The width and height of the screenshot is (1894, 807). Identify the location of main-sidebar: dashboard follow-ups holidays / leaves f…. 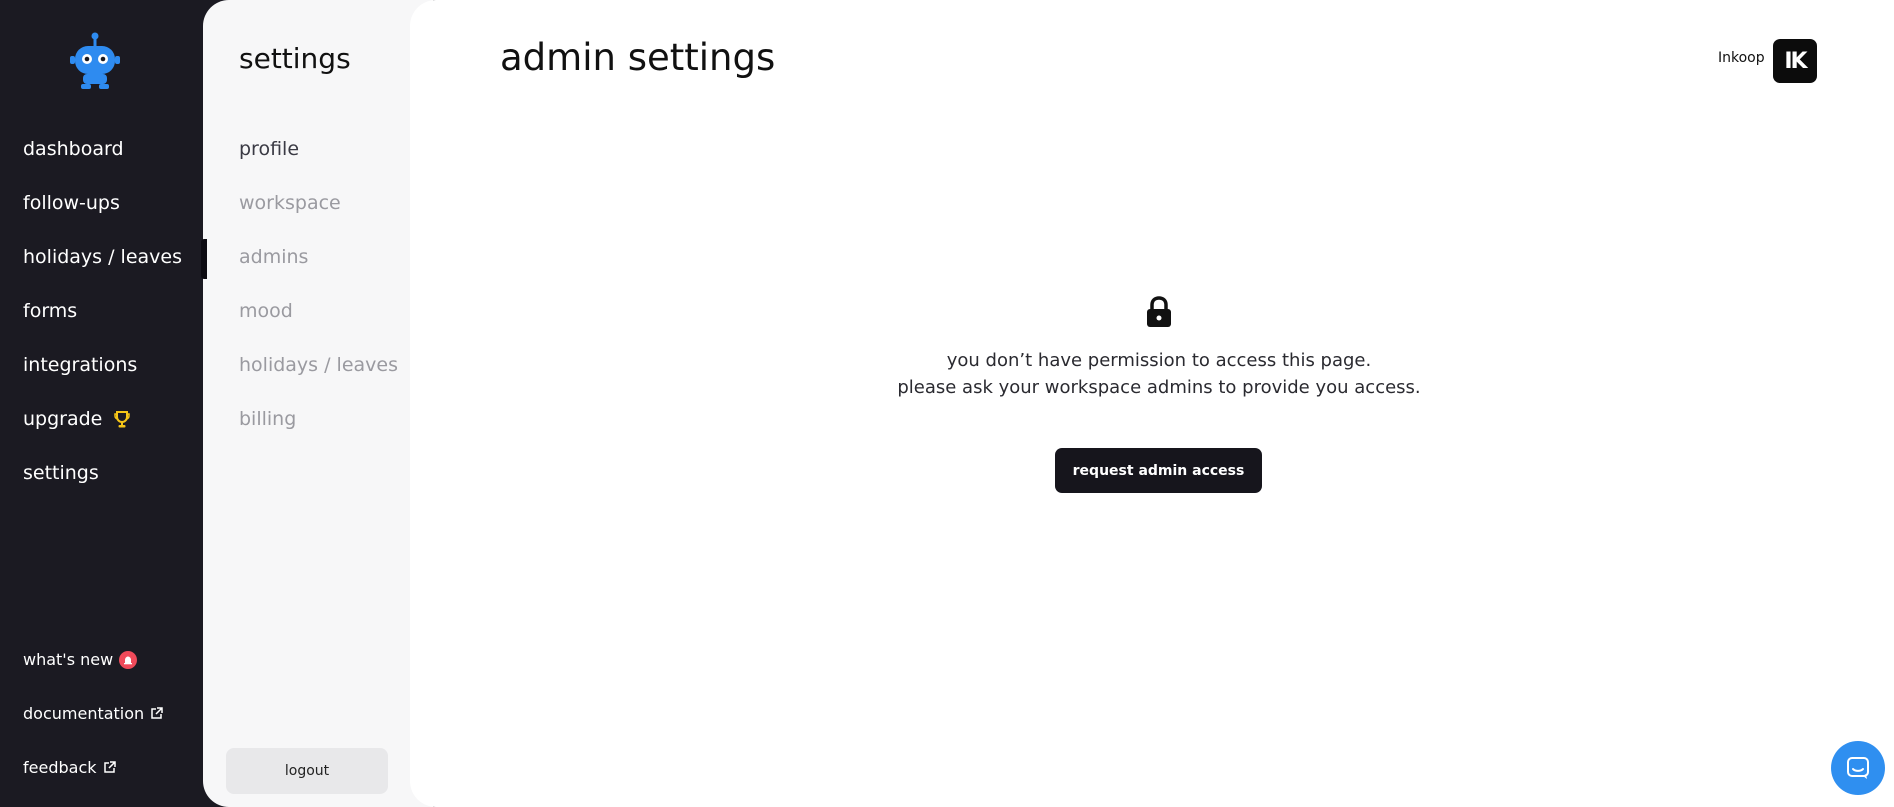
(101, 403).